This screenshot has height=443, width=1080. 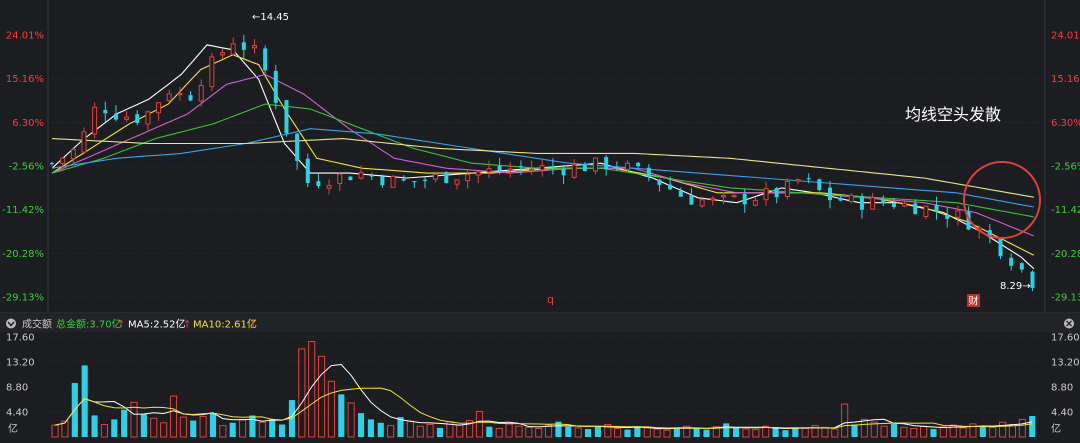 I want to click on volume-title: 成交额, so click(x=37, y=324).